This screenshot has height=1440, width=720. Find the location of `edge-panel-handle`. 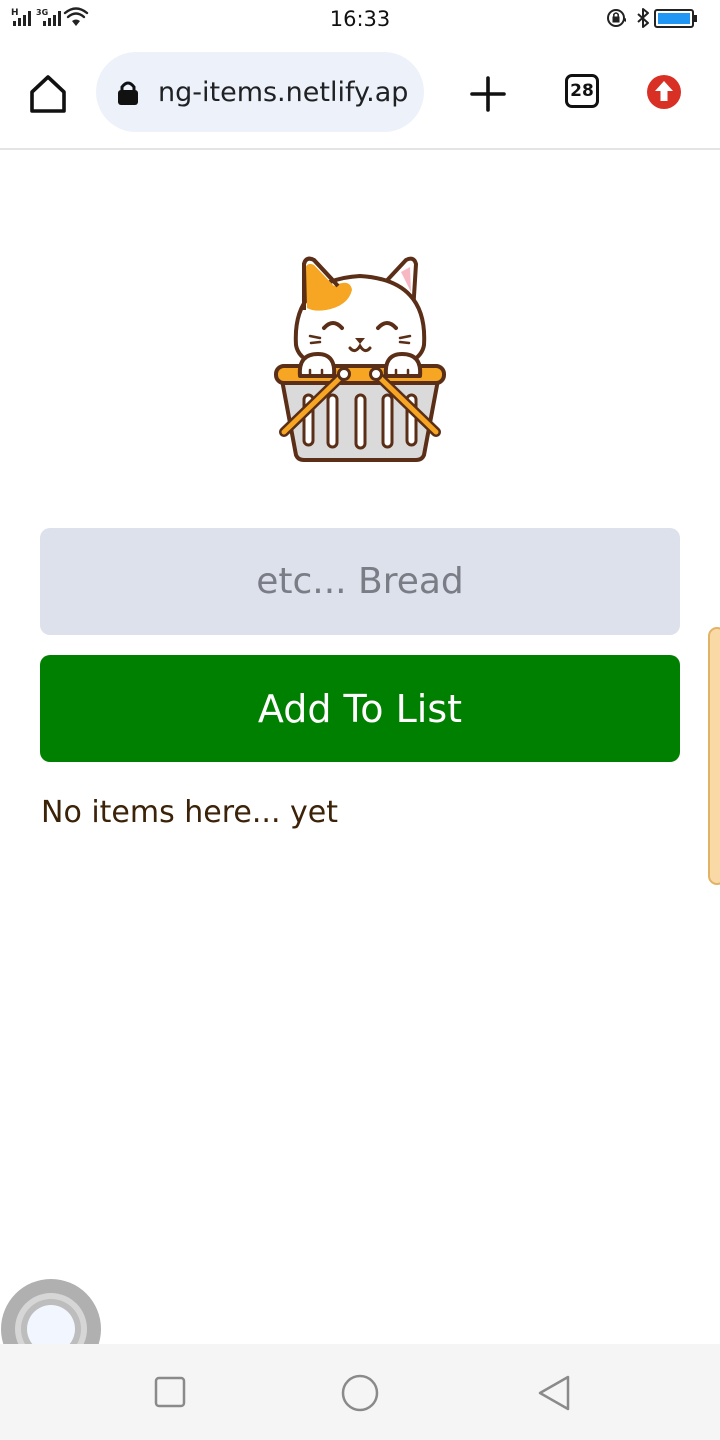

edge-panel-handle is located at coordinates (714, 756).